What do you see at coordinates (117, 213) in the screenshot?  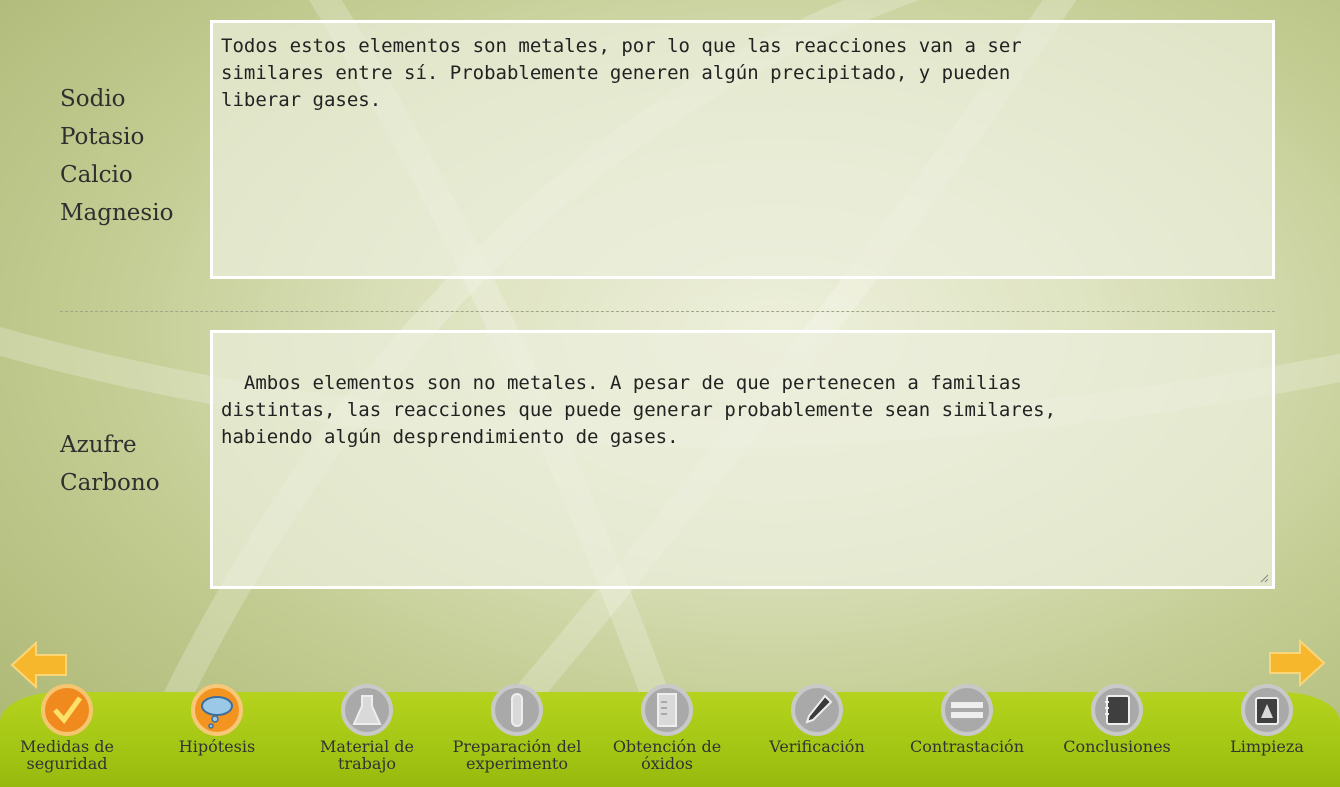 I see `element-label: Magnesio` at bounding box center [117, 213].